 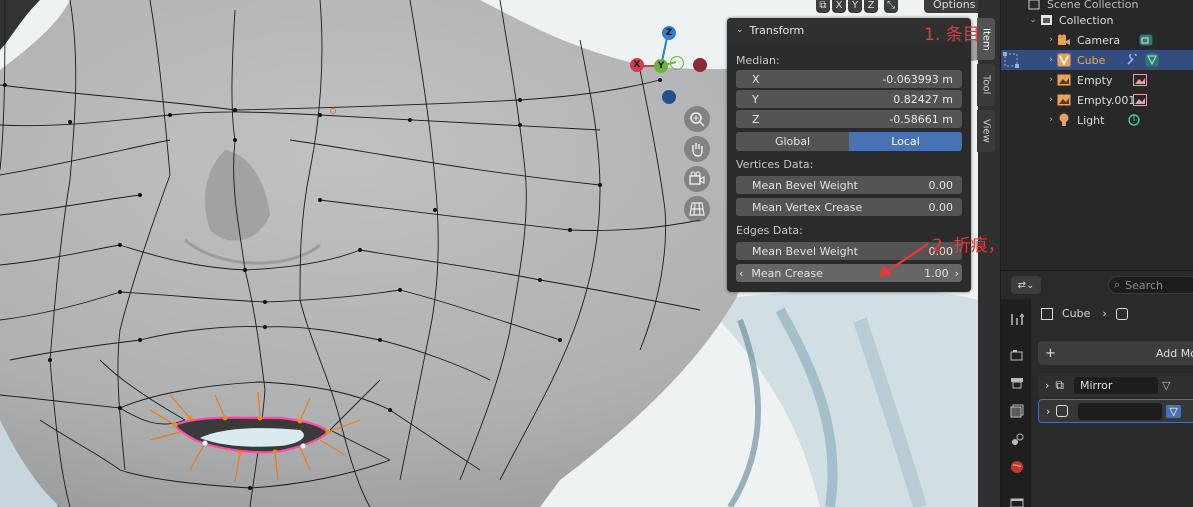 I want to click on median-z-value: -0.58661 m, so click(x=921, y=119).